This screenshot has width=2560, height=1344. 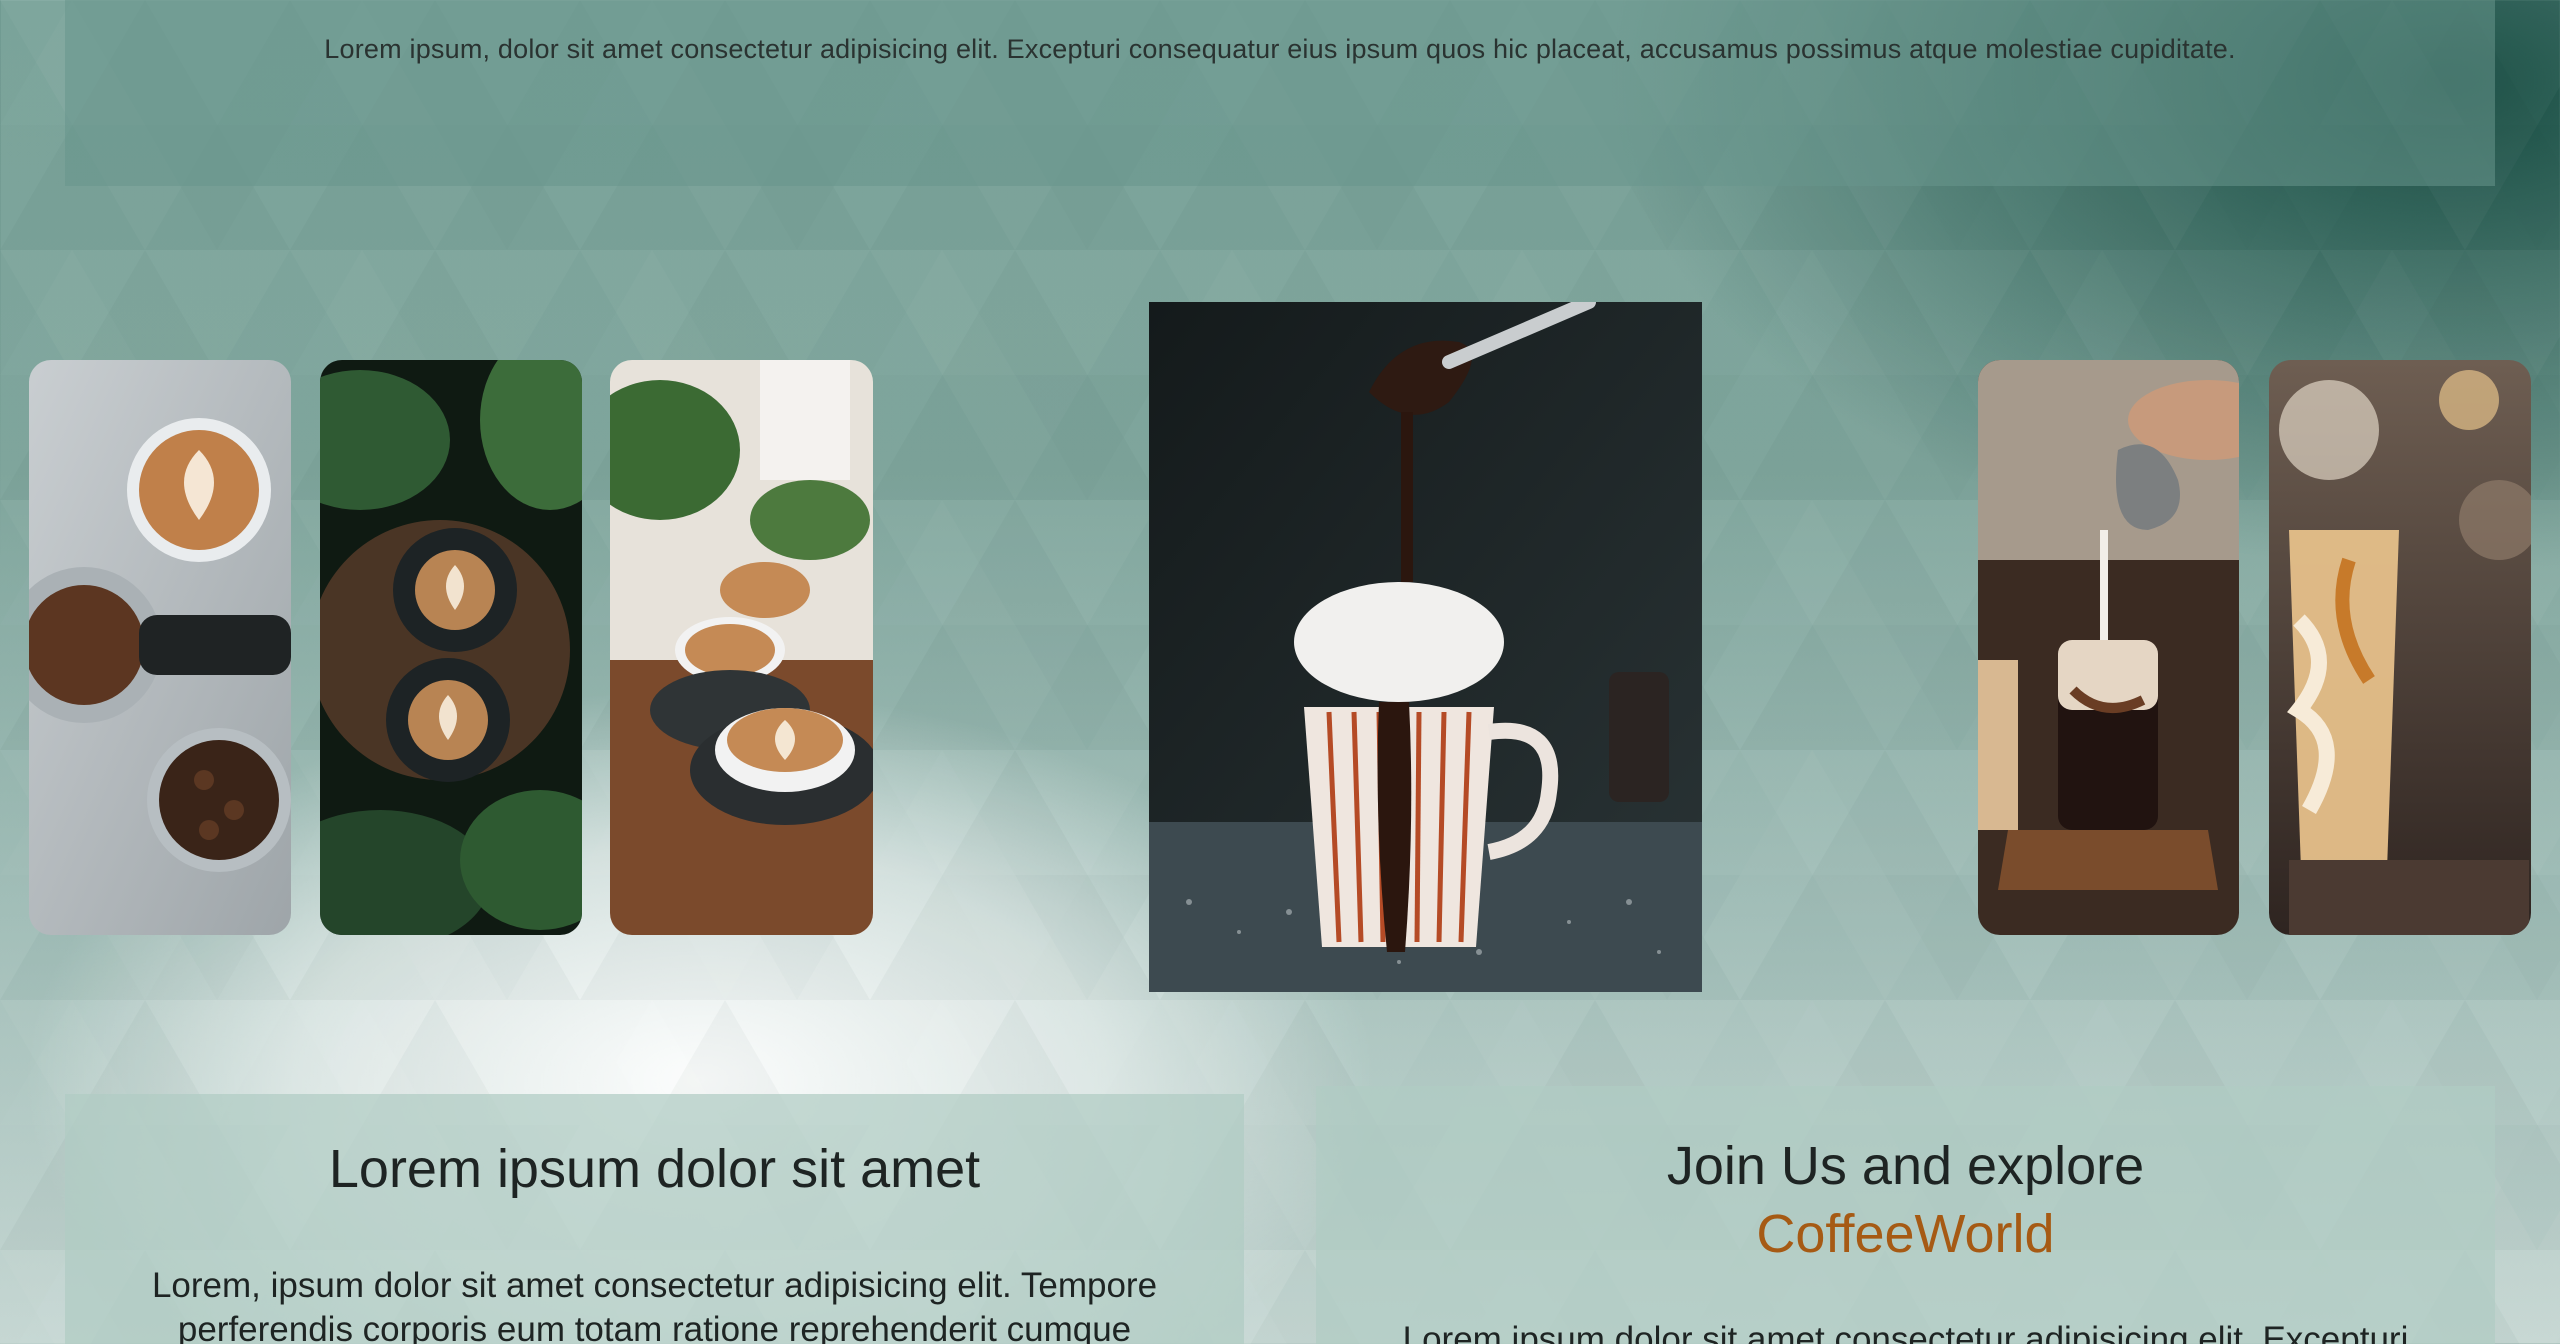 I want to click on join-heading-line: Join Us and explore, so click(x=1905, y=1166).